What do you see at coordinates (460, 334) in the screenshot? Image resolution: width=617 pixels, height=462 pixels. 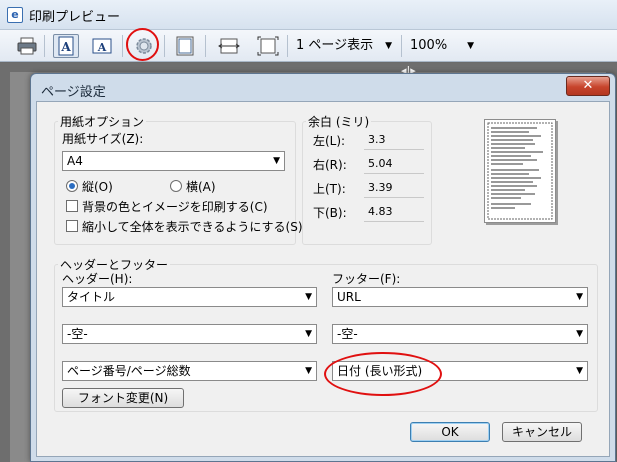 I see `footer-select-2: -空- ▼` at bounding box center [460, 334].